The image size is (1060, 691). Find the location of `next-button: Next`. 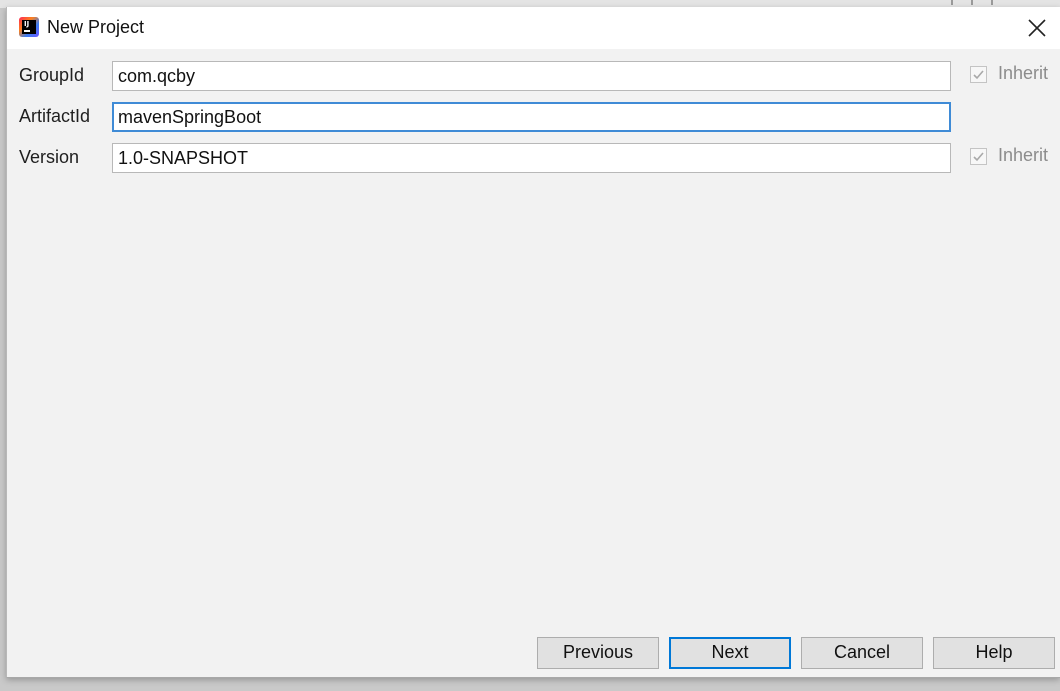

next-button: Next is located at coordinates (730, 653).